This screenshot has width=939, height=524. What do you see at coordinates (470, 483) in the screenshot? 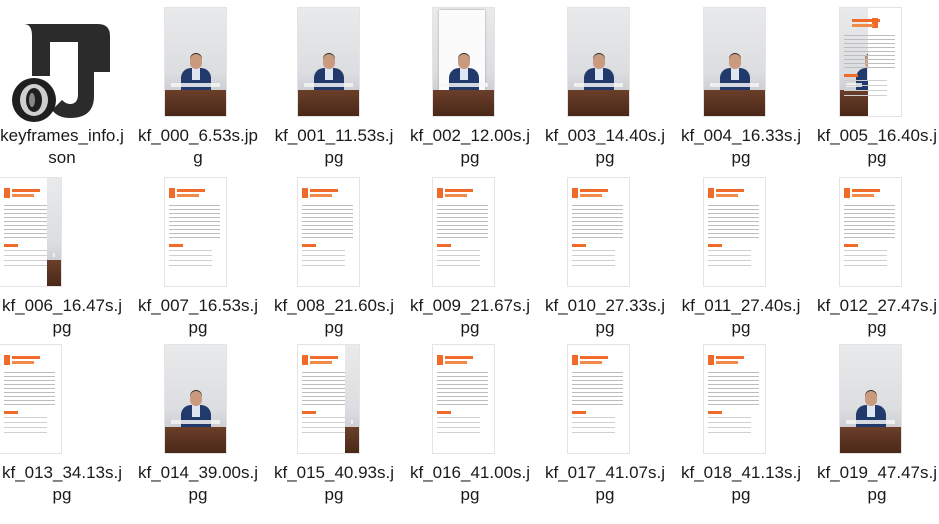
I see `file-name-label: kf_016_41.00s.jpg` at bounding box center [470, 483].